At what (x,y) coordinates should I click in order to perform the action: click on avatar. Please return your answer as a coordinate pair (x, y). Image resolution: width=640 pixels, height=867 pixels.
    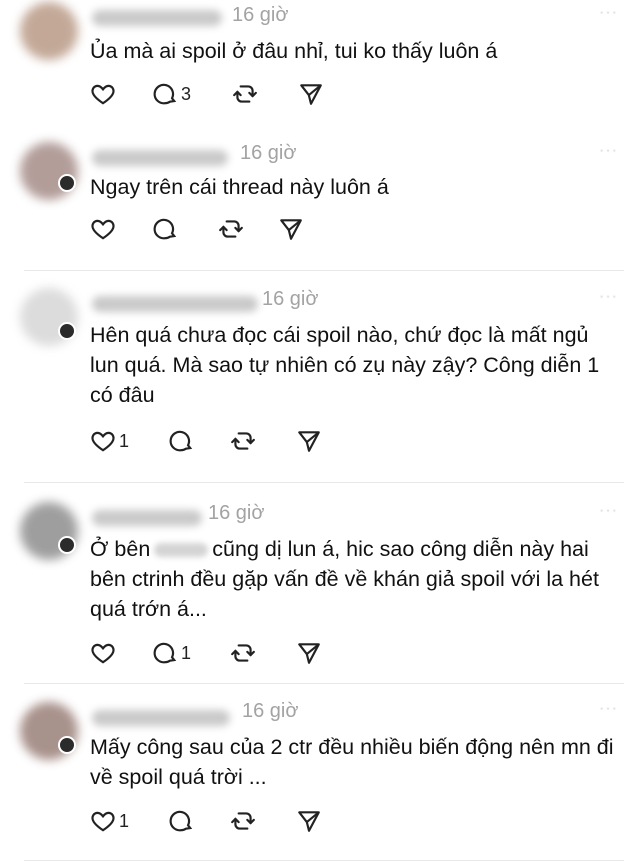
    Looking at the image, I should click on (49, 31).